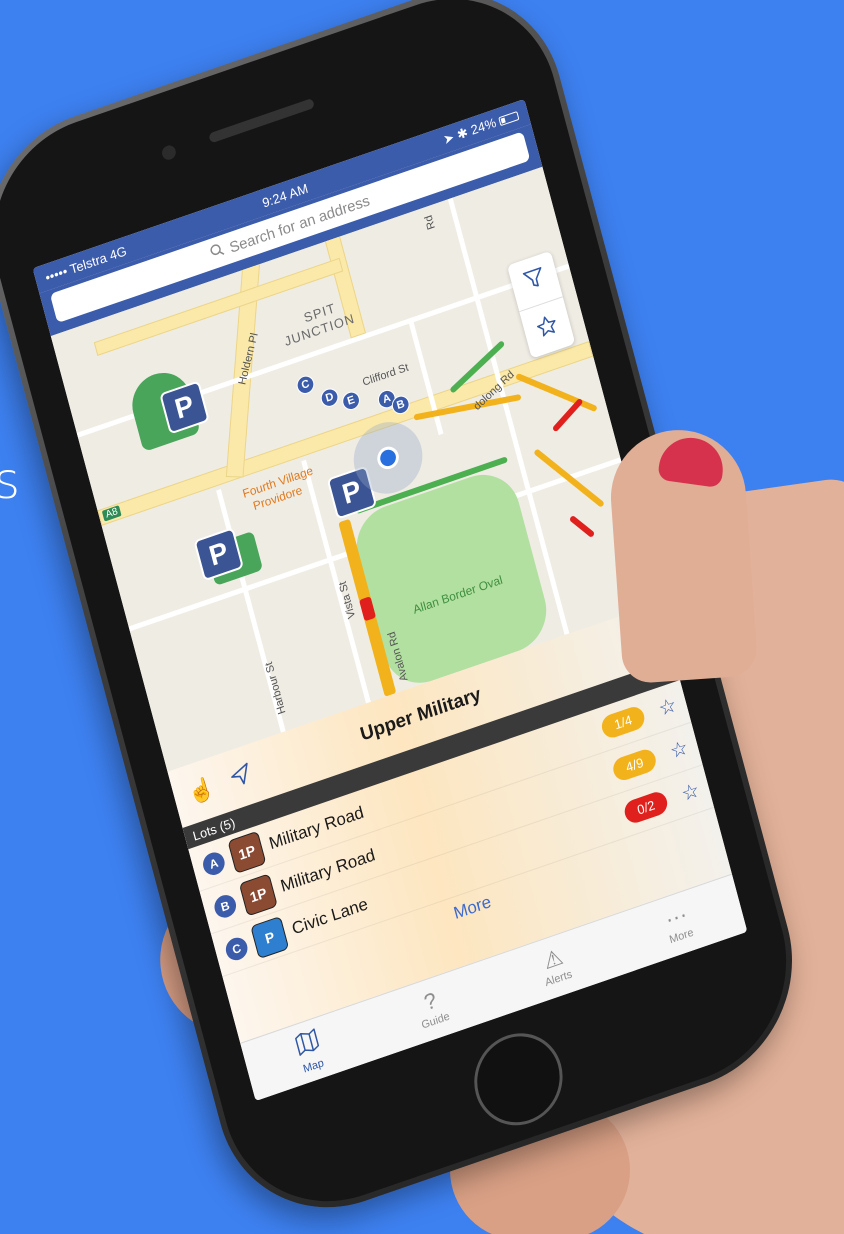 This screenshot has height=1234, width=844. I want to click on bluetooth-icon: ✱, so click(462, 133).